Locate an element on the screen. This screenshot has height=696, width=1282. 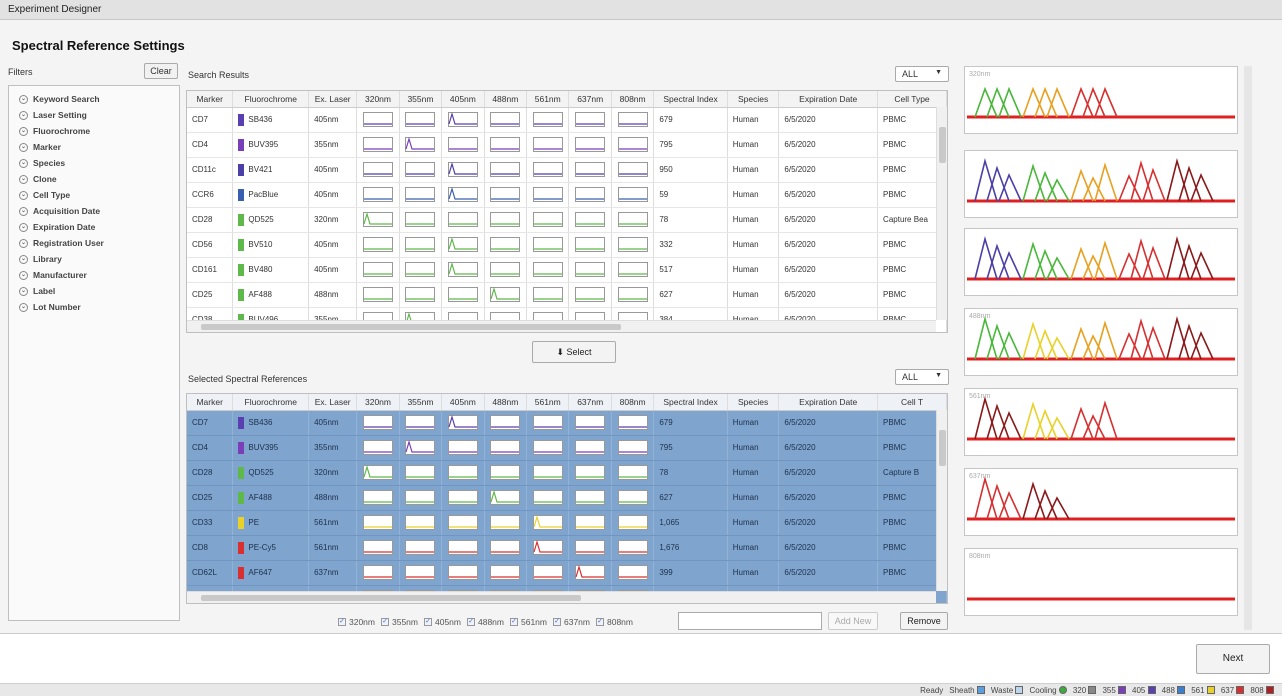
laser-checkbox: ✓ 561nm is located at coordinates (528, 622).